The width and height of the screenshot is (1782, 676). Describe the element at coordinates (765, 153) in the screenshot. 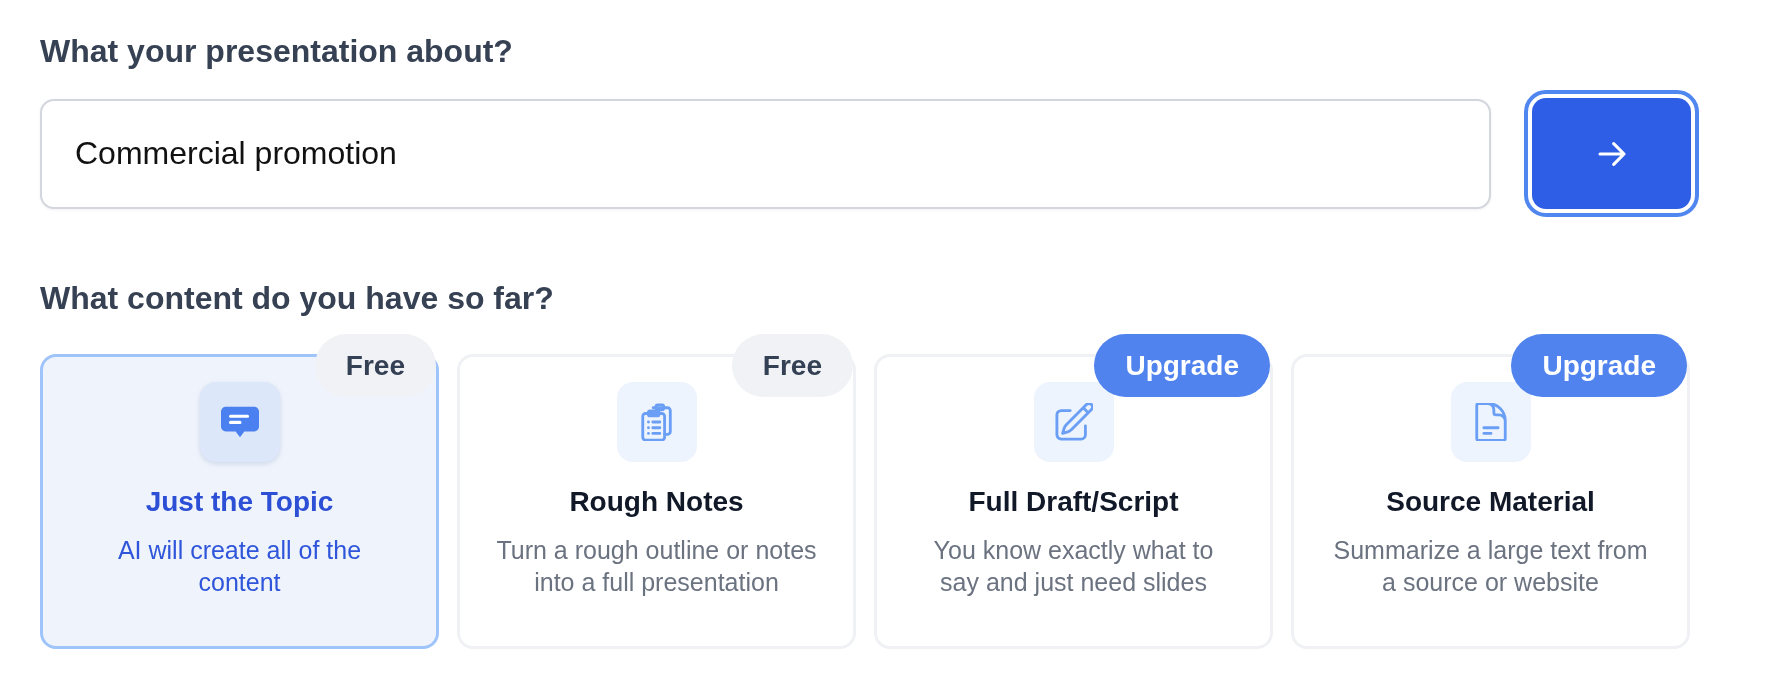

I see `topic-input-field: Commercial promotion` at that location.